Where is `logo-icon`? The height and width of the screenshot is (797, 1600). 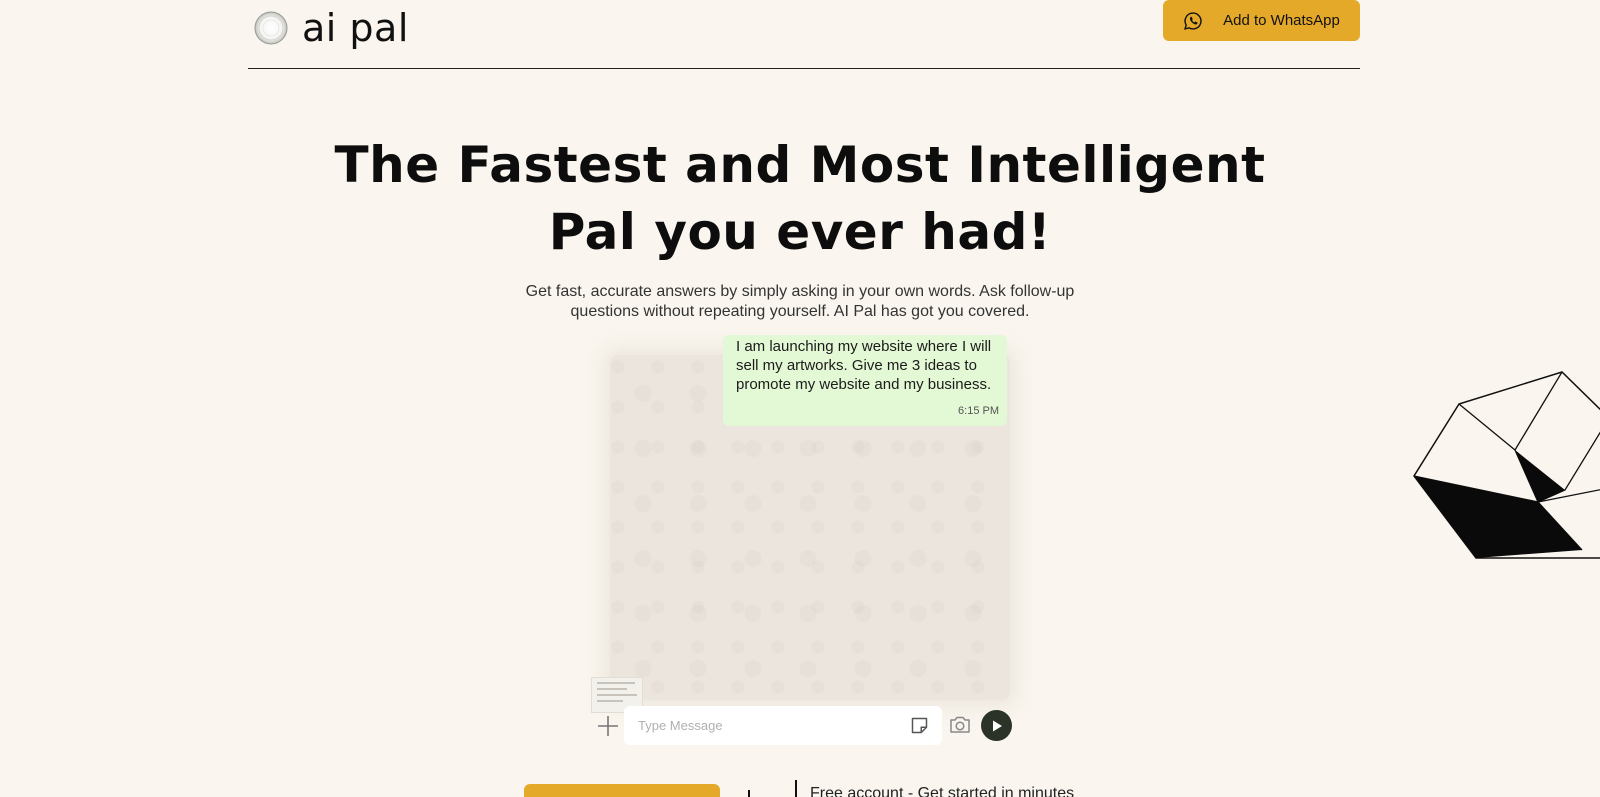
logo-icon is located at coordinates (271, 28).